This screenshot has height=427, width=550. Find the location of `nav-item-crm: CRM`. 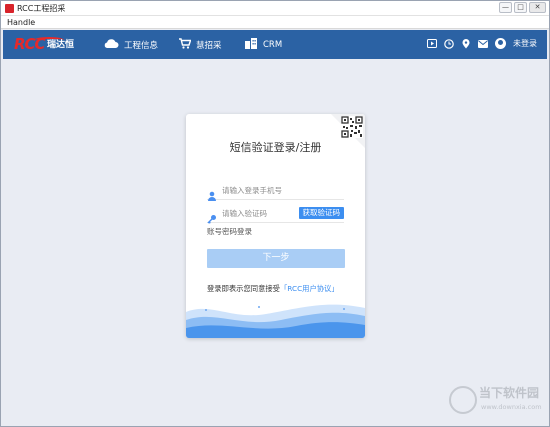

nav-item-crm: CRM is located at coordinates (263, 44).